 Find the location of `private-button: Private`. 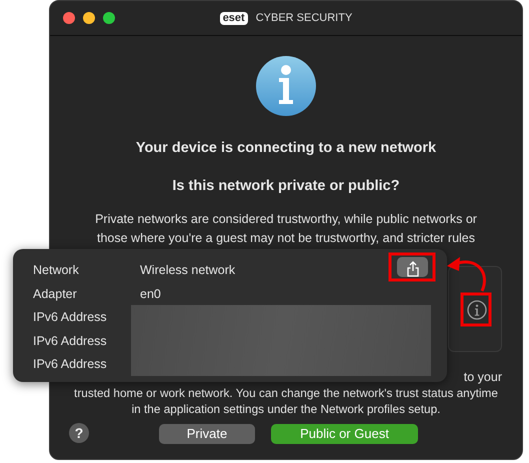

private-button: Private is located at coordinates (207, 434).